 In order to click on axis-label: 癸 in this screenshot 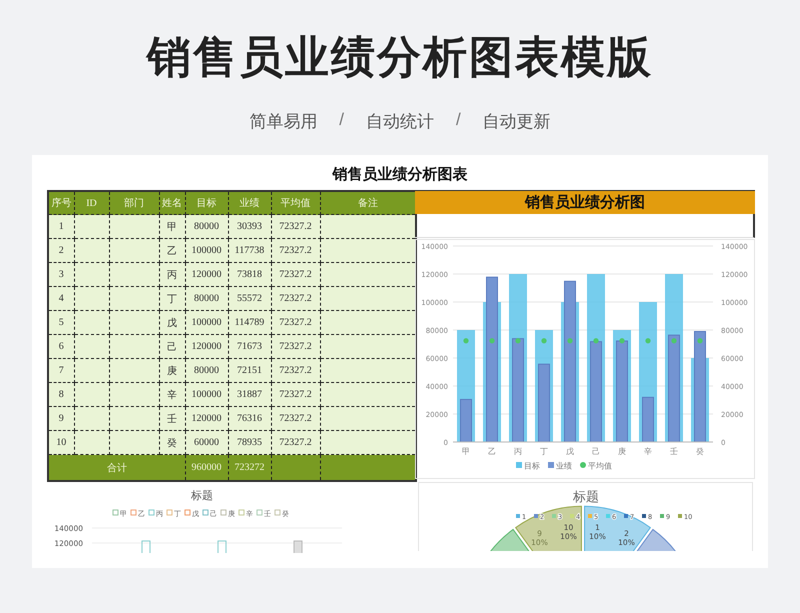, I will do `click(700, 451)`.